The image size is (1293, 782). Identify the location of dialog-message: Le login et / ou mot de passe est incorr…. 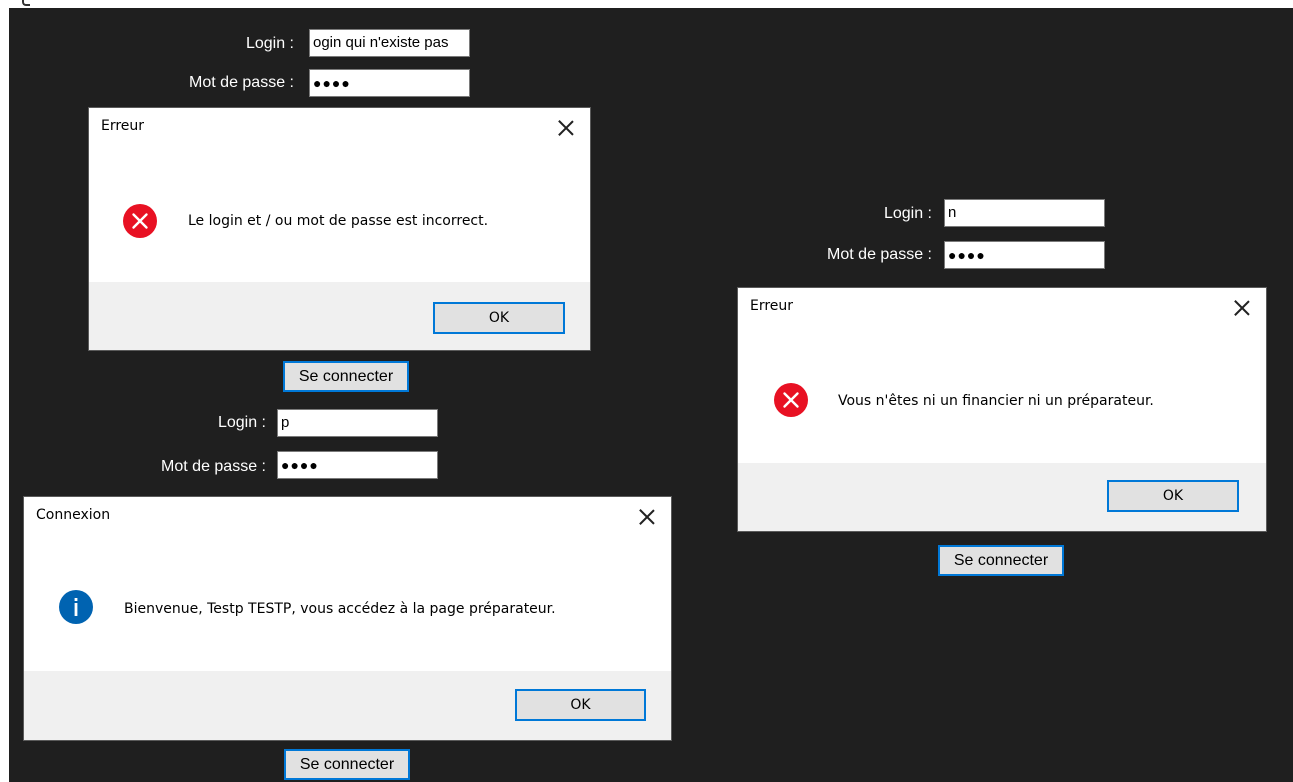
(338, 221).